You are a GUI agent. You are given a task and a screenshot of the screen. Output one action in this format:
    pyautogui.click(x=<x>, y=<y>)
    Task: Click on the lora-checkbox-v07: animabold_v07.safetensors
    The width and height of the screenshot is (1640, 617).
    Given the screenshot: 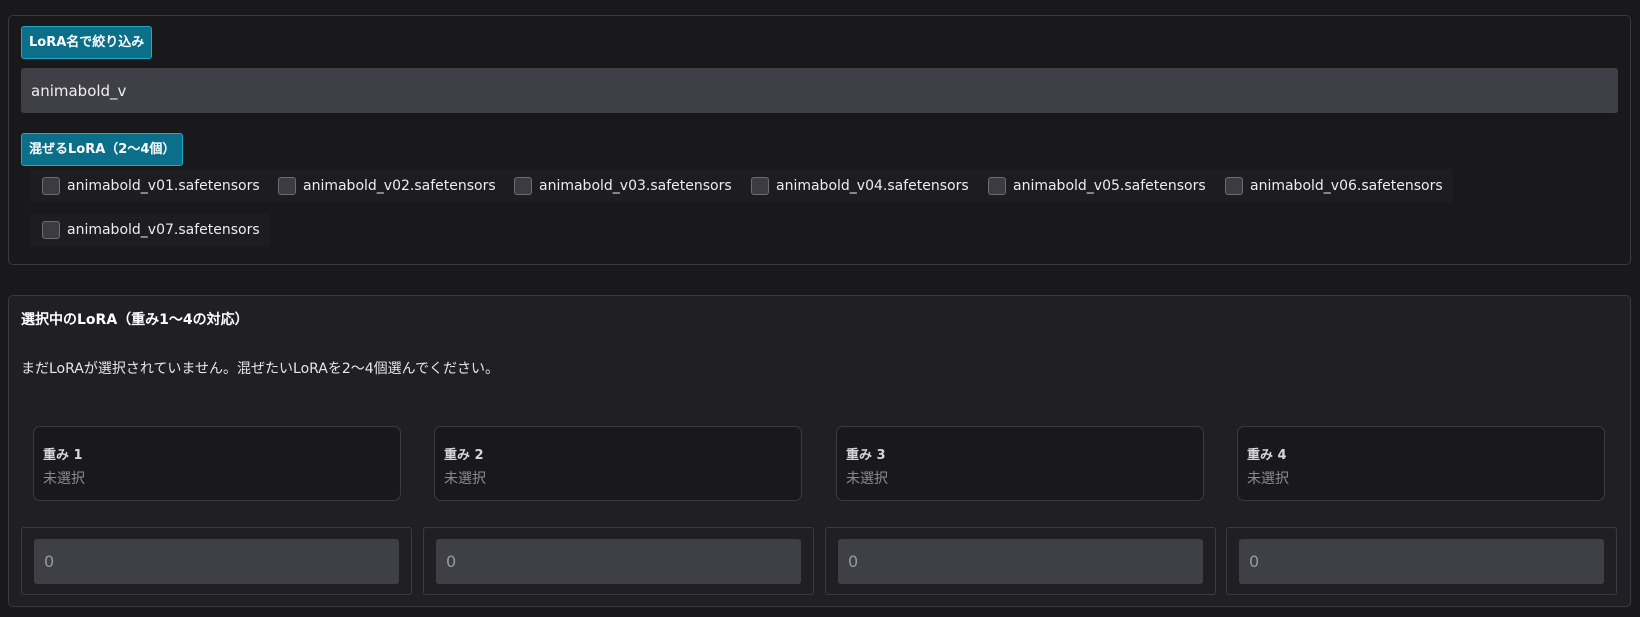 What is the action you would take?
    pyautogui.click(x=150, y=230)
    